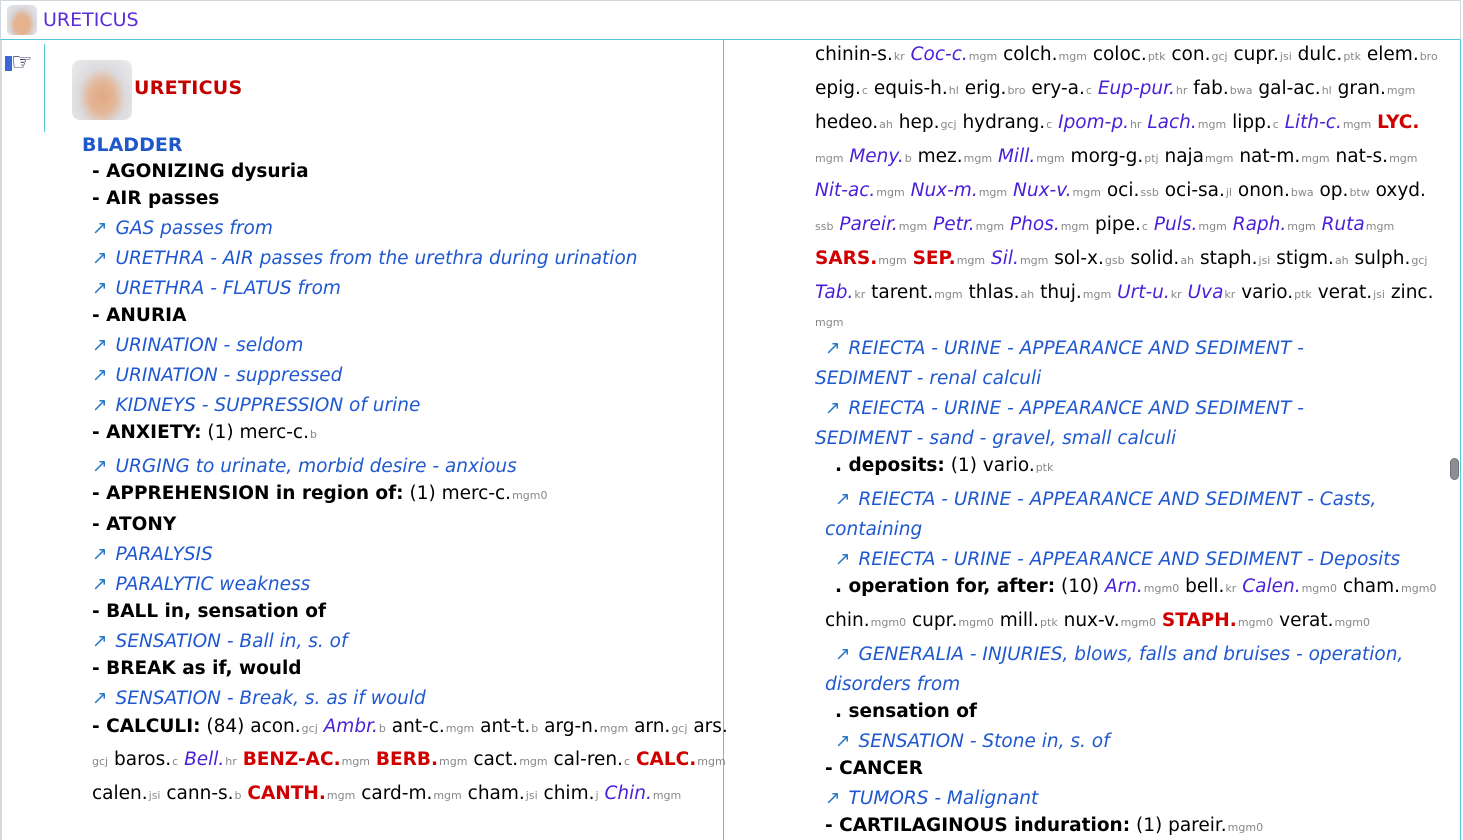  What do you see at coordinates (22, 62) in the screenshot?
I see `pointing-hand-icon: ☞` at bounding box center [22, 62].